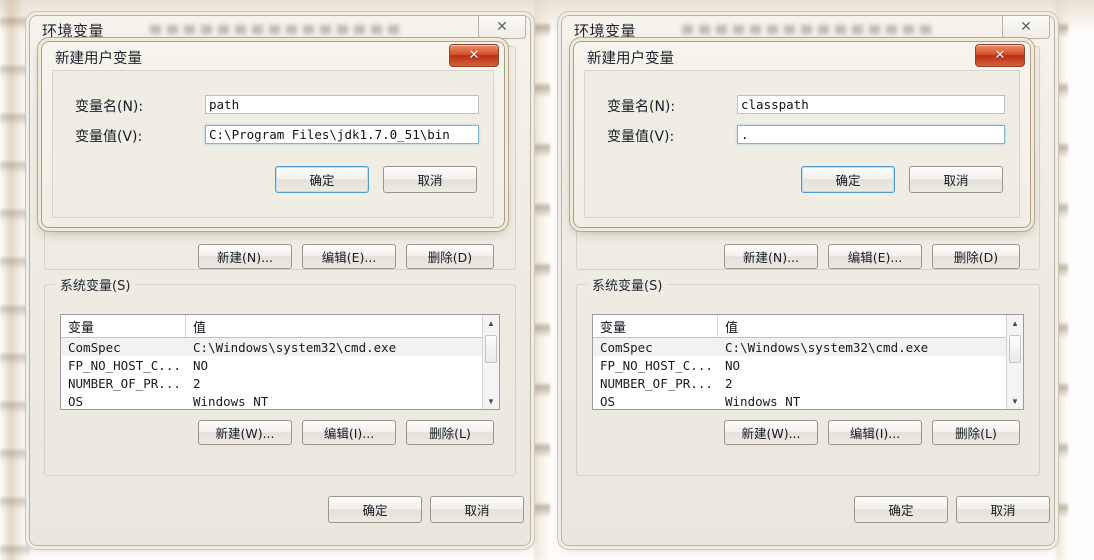  Describe the element at coordinates (542, 280) in the screenshot. I see `wallpaper-strip` at that location.